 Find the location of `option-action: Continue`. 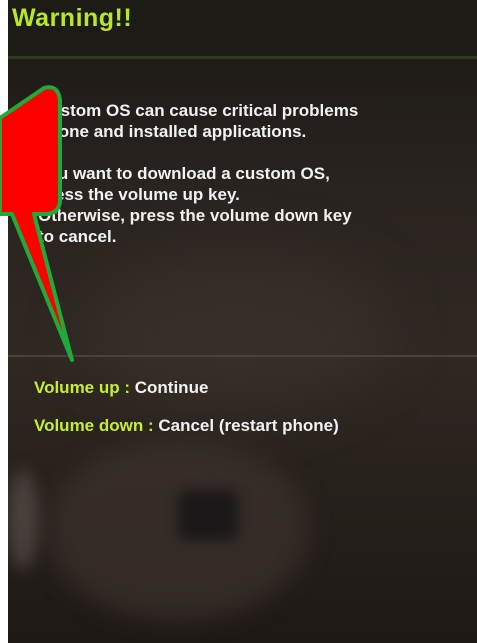

option-action: Continue is located at coordinates (171, 387).